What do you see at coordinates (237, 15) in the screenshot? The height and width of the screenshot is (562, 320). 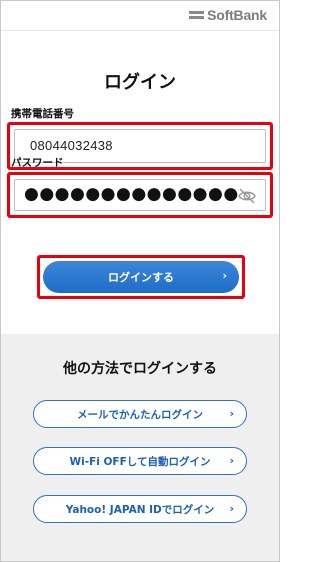 I see `logo-text: SoftBank` at bounding box center [237, 15].